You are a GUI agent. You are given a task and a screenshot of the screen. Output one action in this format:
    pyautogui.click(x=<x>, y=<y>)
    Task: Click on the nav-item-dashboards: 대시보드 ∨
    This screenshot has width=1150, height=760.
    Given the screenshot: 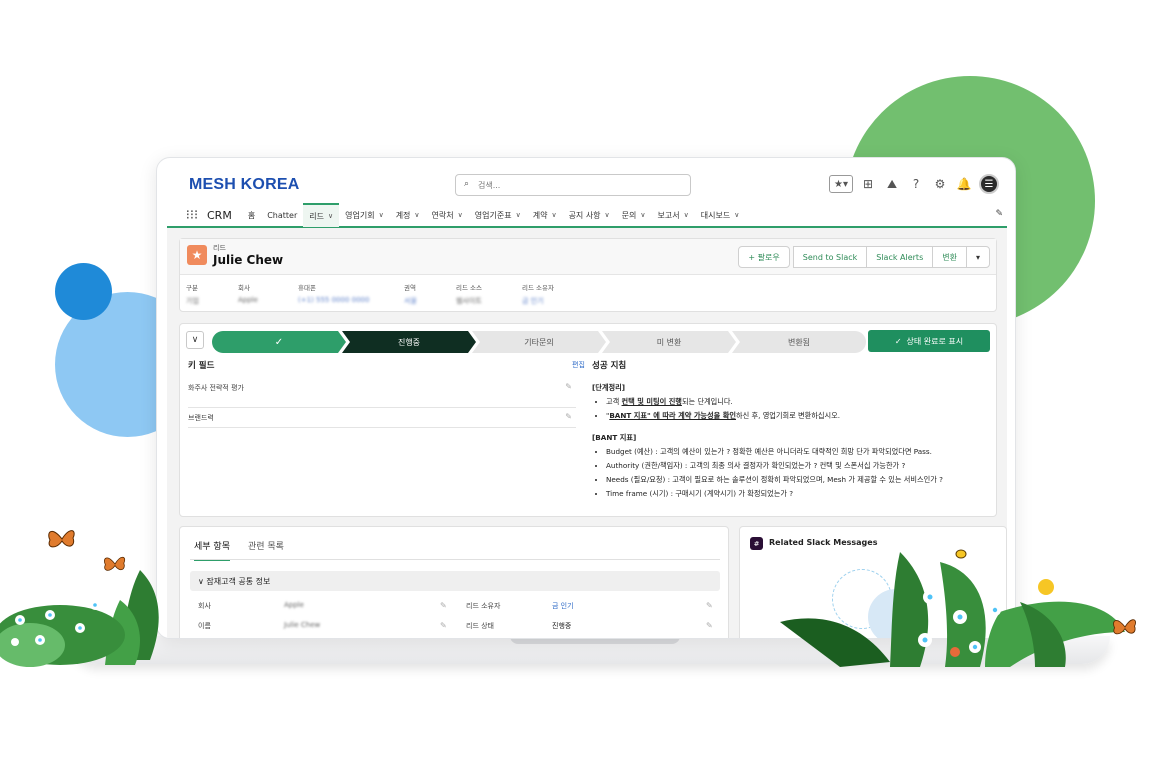 What is the action you would take?
    pyautogui.click(x=720, y=215)
    